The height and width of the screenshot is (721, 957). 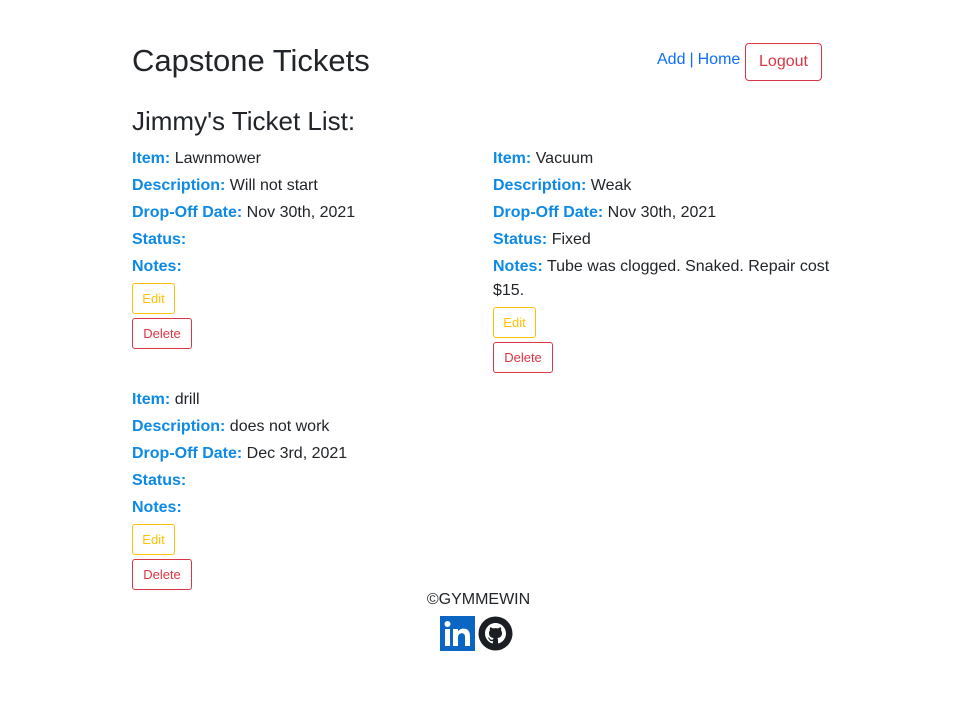 What do you see at coordinates (671, 59) in the screenshot?
I see `add-link: Add` at bounding box center [671, 59].